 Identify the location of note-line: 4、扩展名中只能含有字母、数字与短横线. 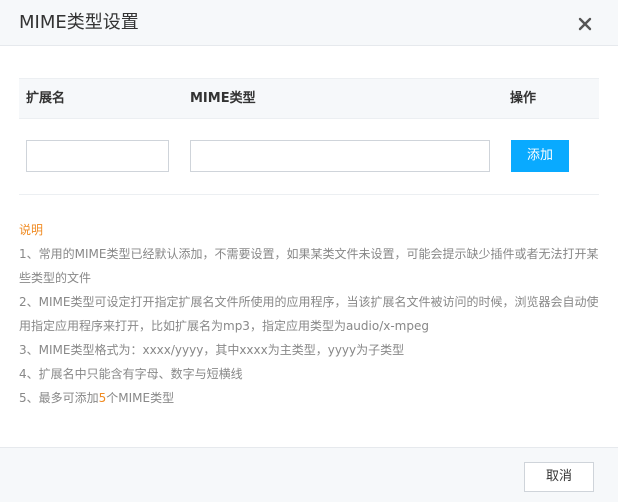
(131, 374).